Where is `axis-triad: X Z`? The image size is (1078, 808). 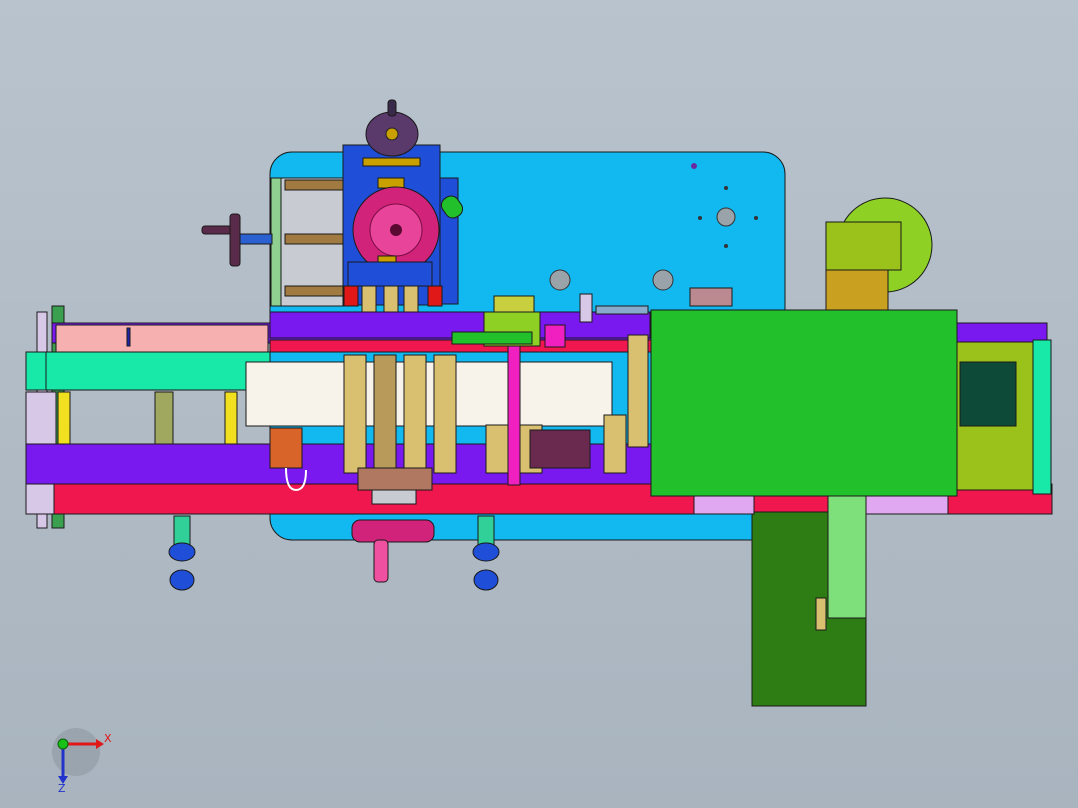 axis-triad: X Z is located at coordinates (82, 761).